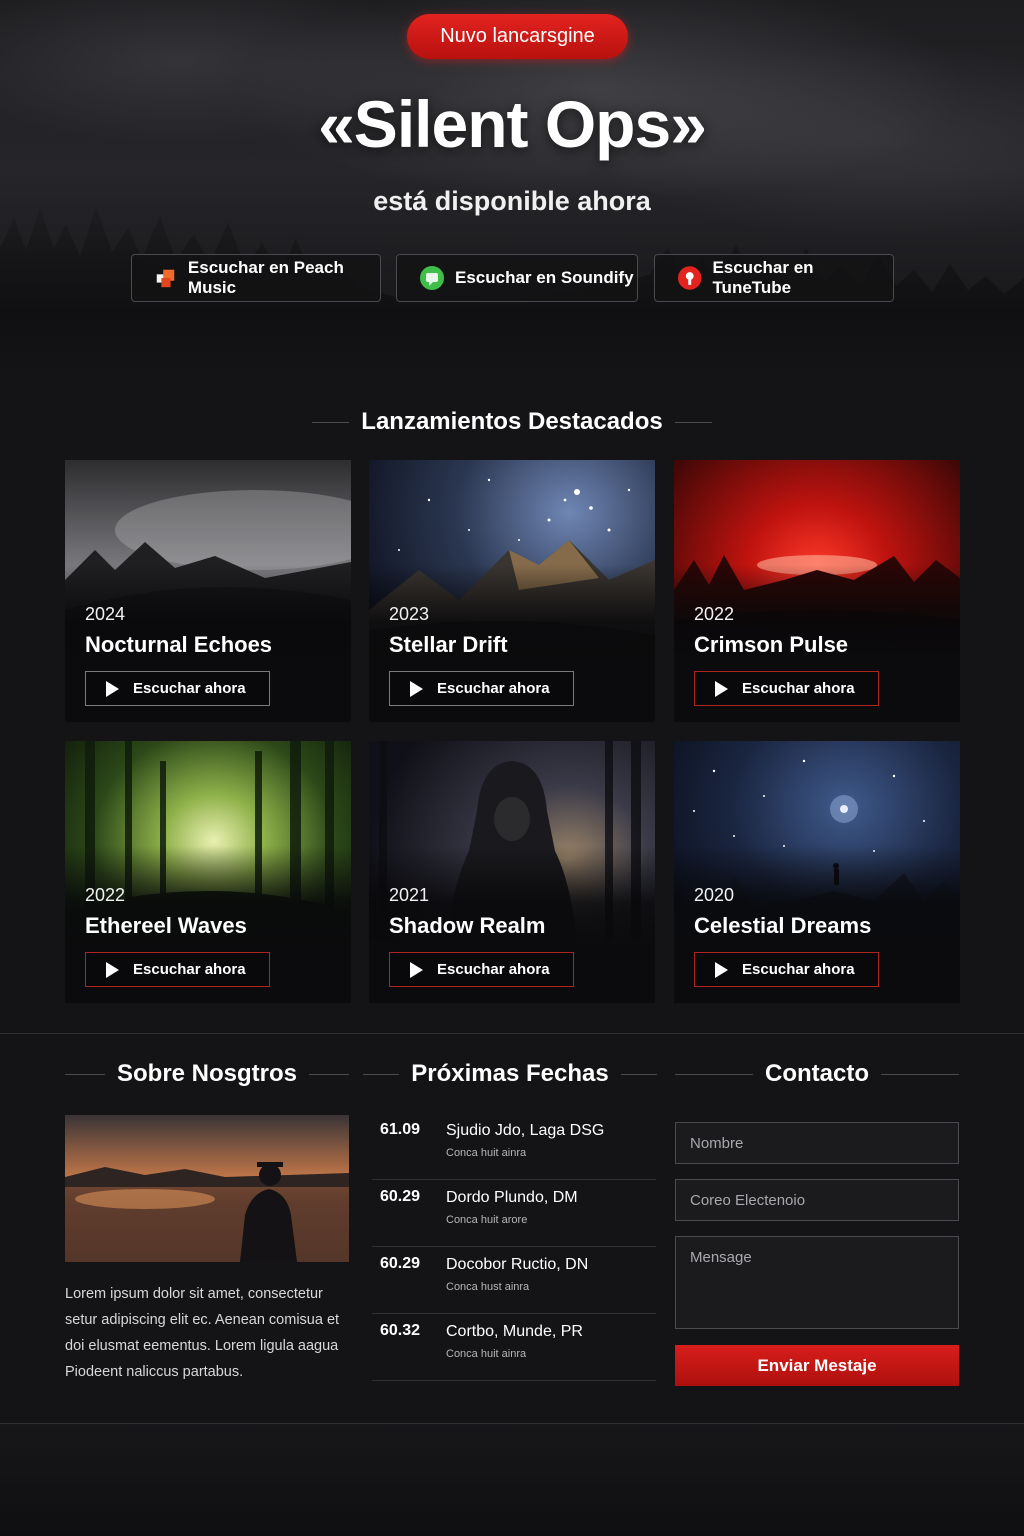 This screenshot has width=1024, height=1536. I want to click on release-title: Stellar Drift, so click(448, 644).